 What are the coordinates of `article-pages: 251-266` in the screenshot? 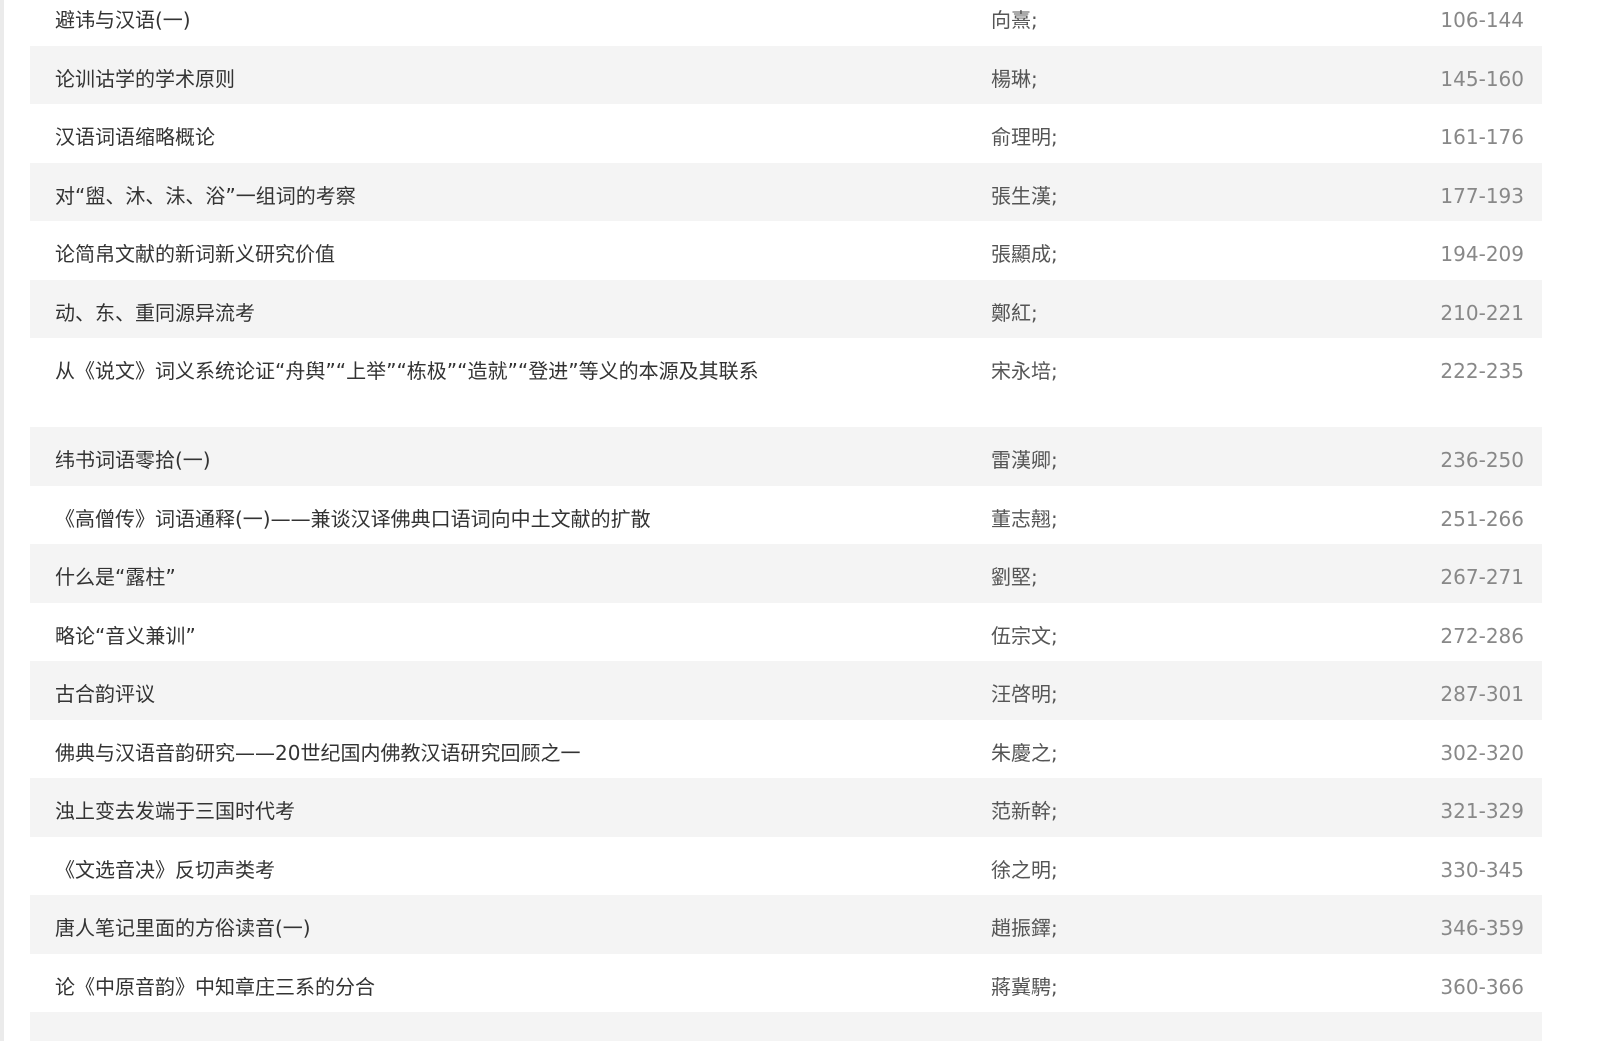 It's located at (1482, 518).